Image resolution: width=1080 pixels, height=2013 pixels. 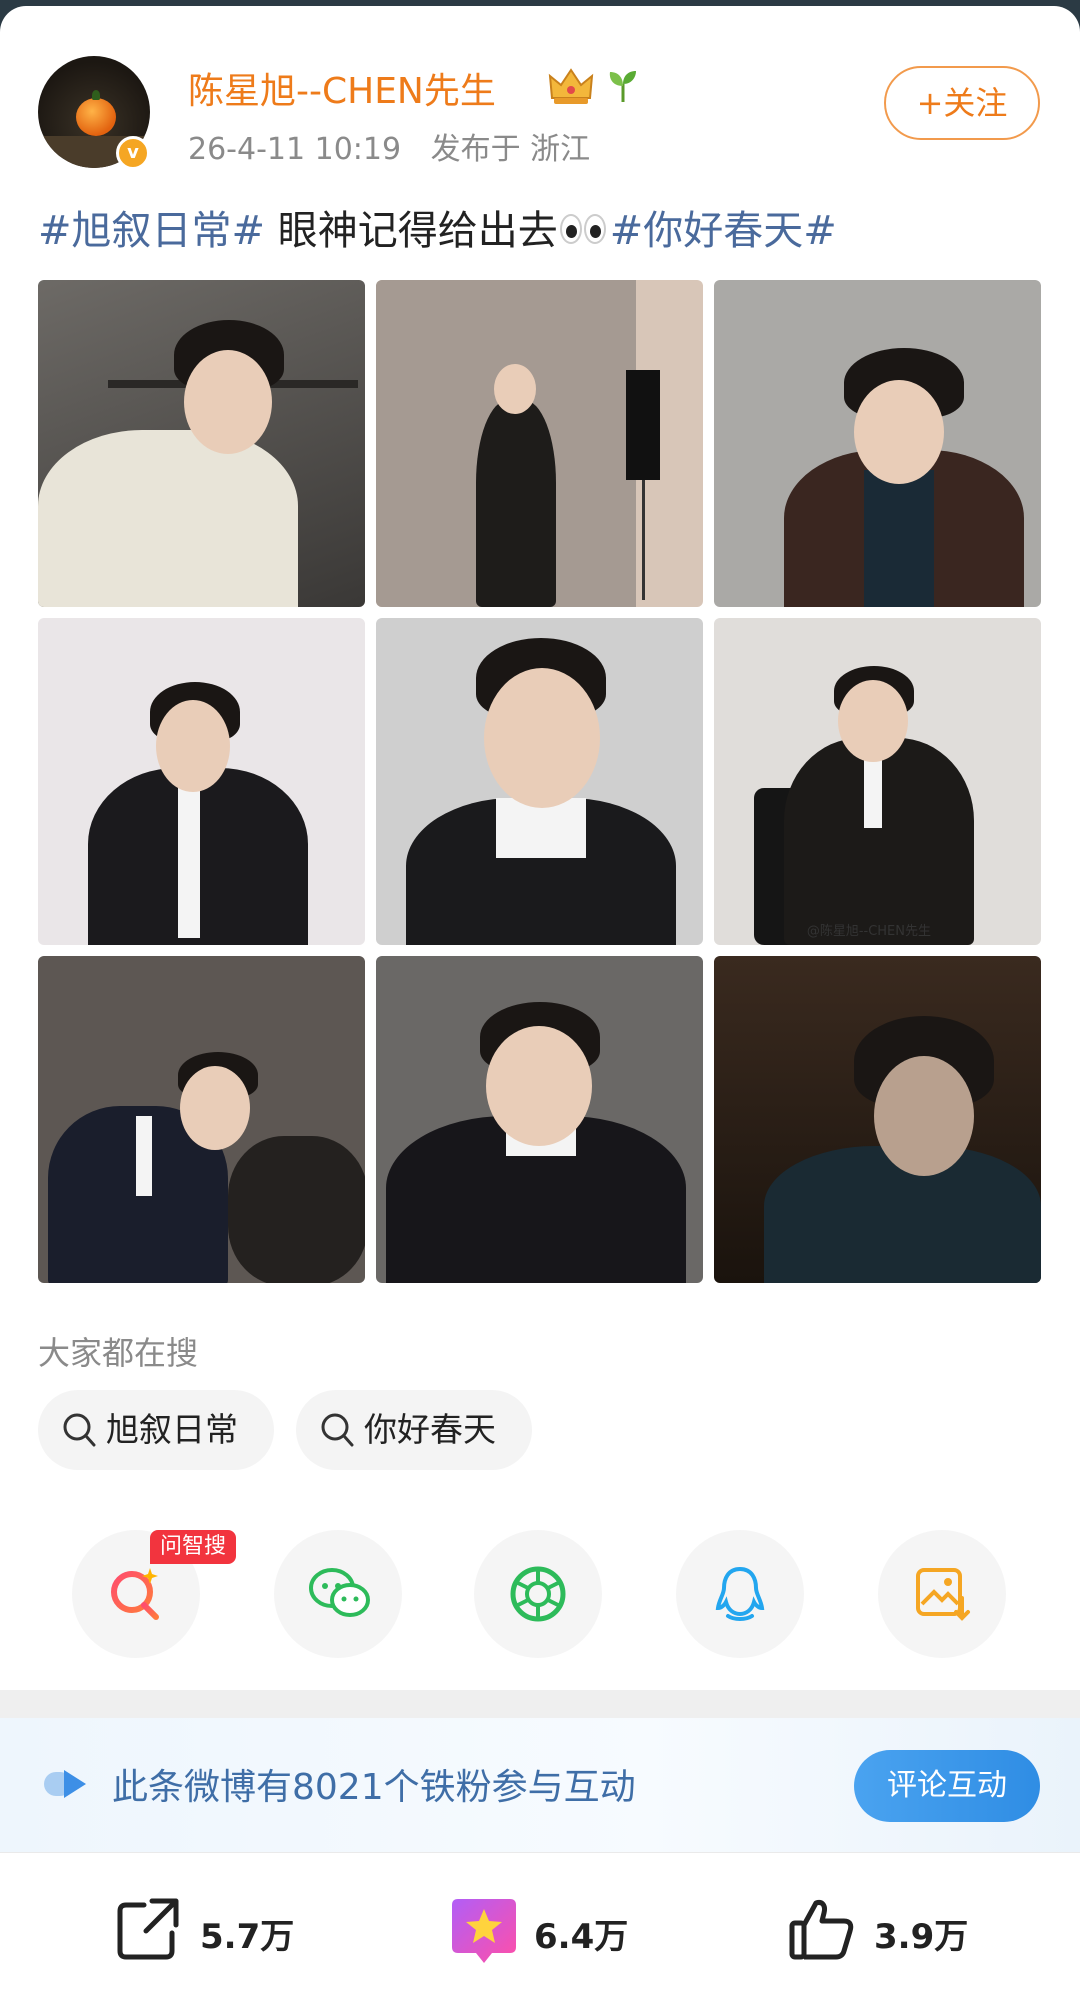 I want to click on favorite-count: 6.4万, so click(x=581, y=1937).